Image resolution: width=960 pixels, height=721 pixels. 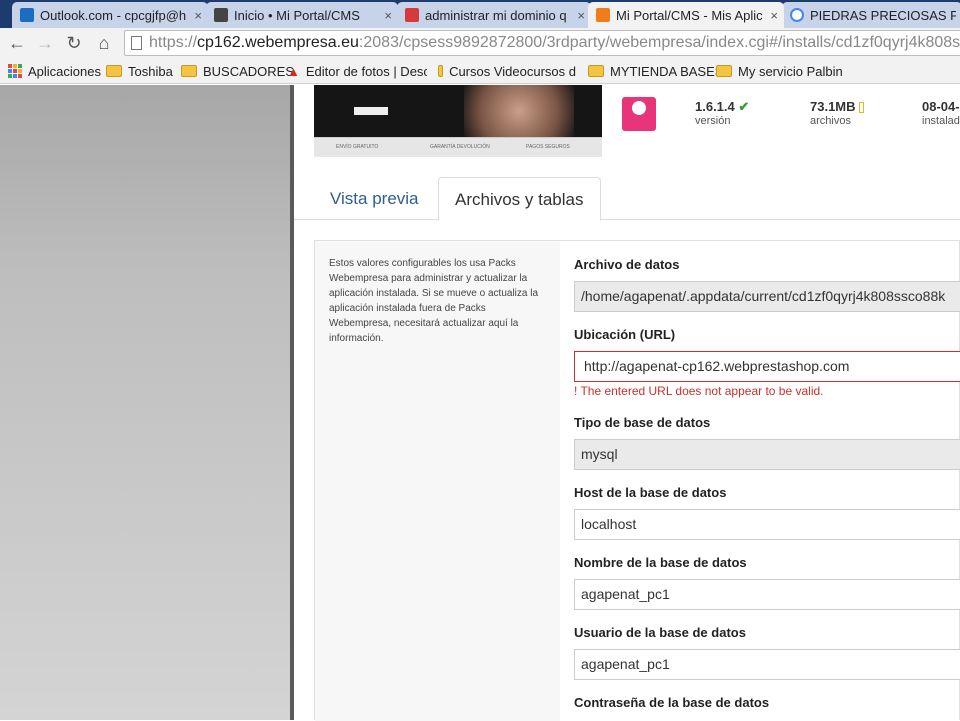 I want to click on bookmark-editor-fotos: ▲ Editor de fotos | Desc, so click(x=357, y=71).